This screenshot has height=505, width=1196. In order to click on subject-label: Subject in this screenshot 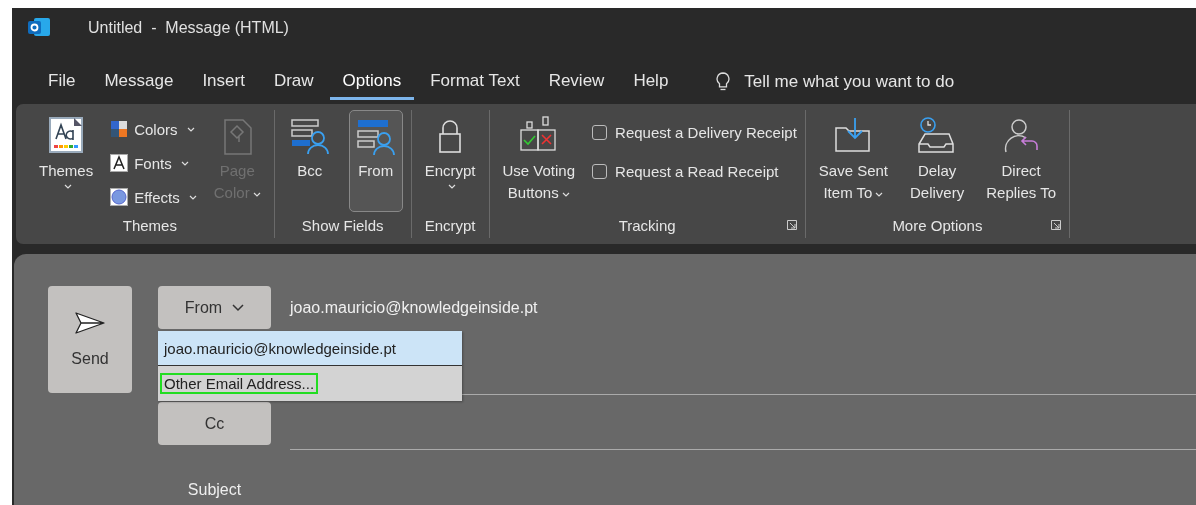, I will do `click(214, 490)`.